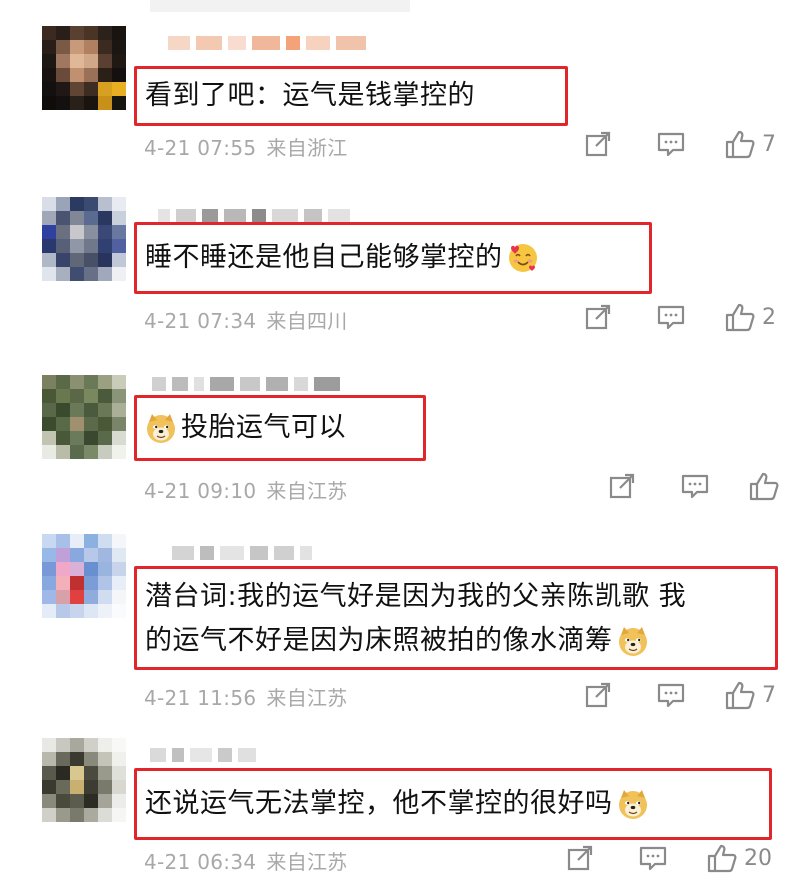  Describe the element at coordinates (307, 321) in the screenshot. I see `location: 来自四川` at that location.